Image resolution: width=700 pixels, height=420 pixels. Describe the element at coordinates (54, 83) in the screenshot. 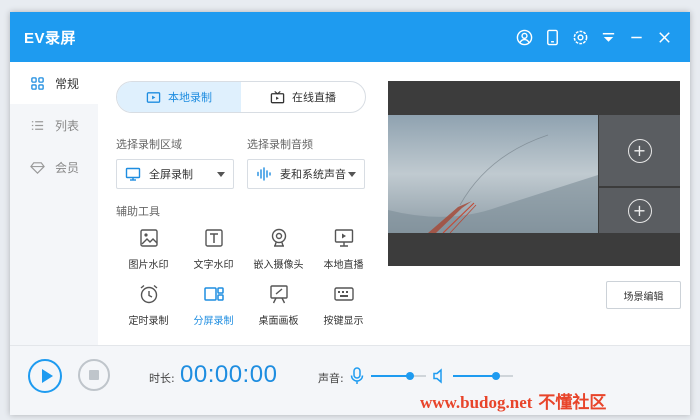

I see `sidebar-item-general: 常规` at that location.